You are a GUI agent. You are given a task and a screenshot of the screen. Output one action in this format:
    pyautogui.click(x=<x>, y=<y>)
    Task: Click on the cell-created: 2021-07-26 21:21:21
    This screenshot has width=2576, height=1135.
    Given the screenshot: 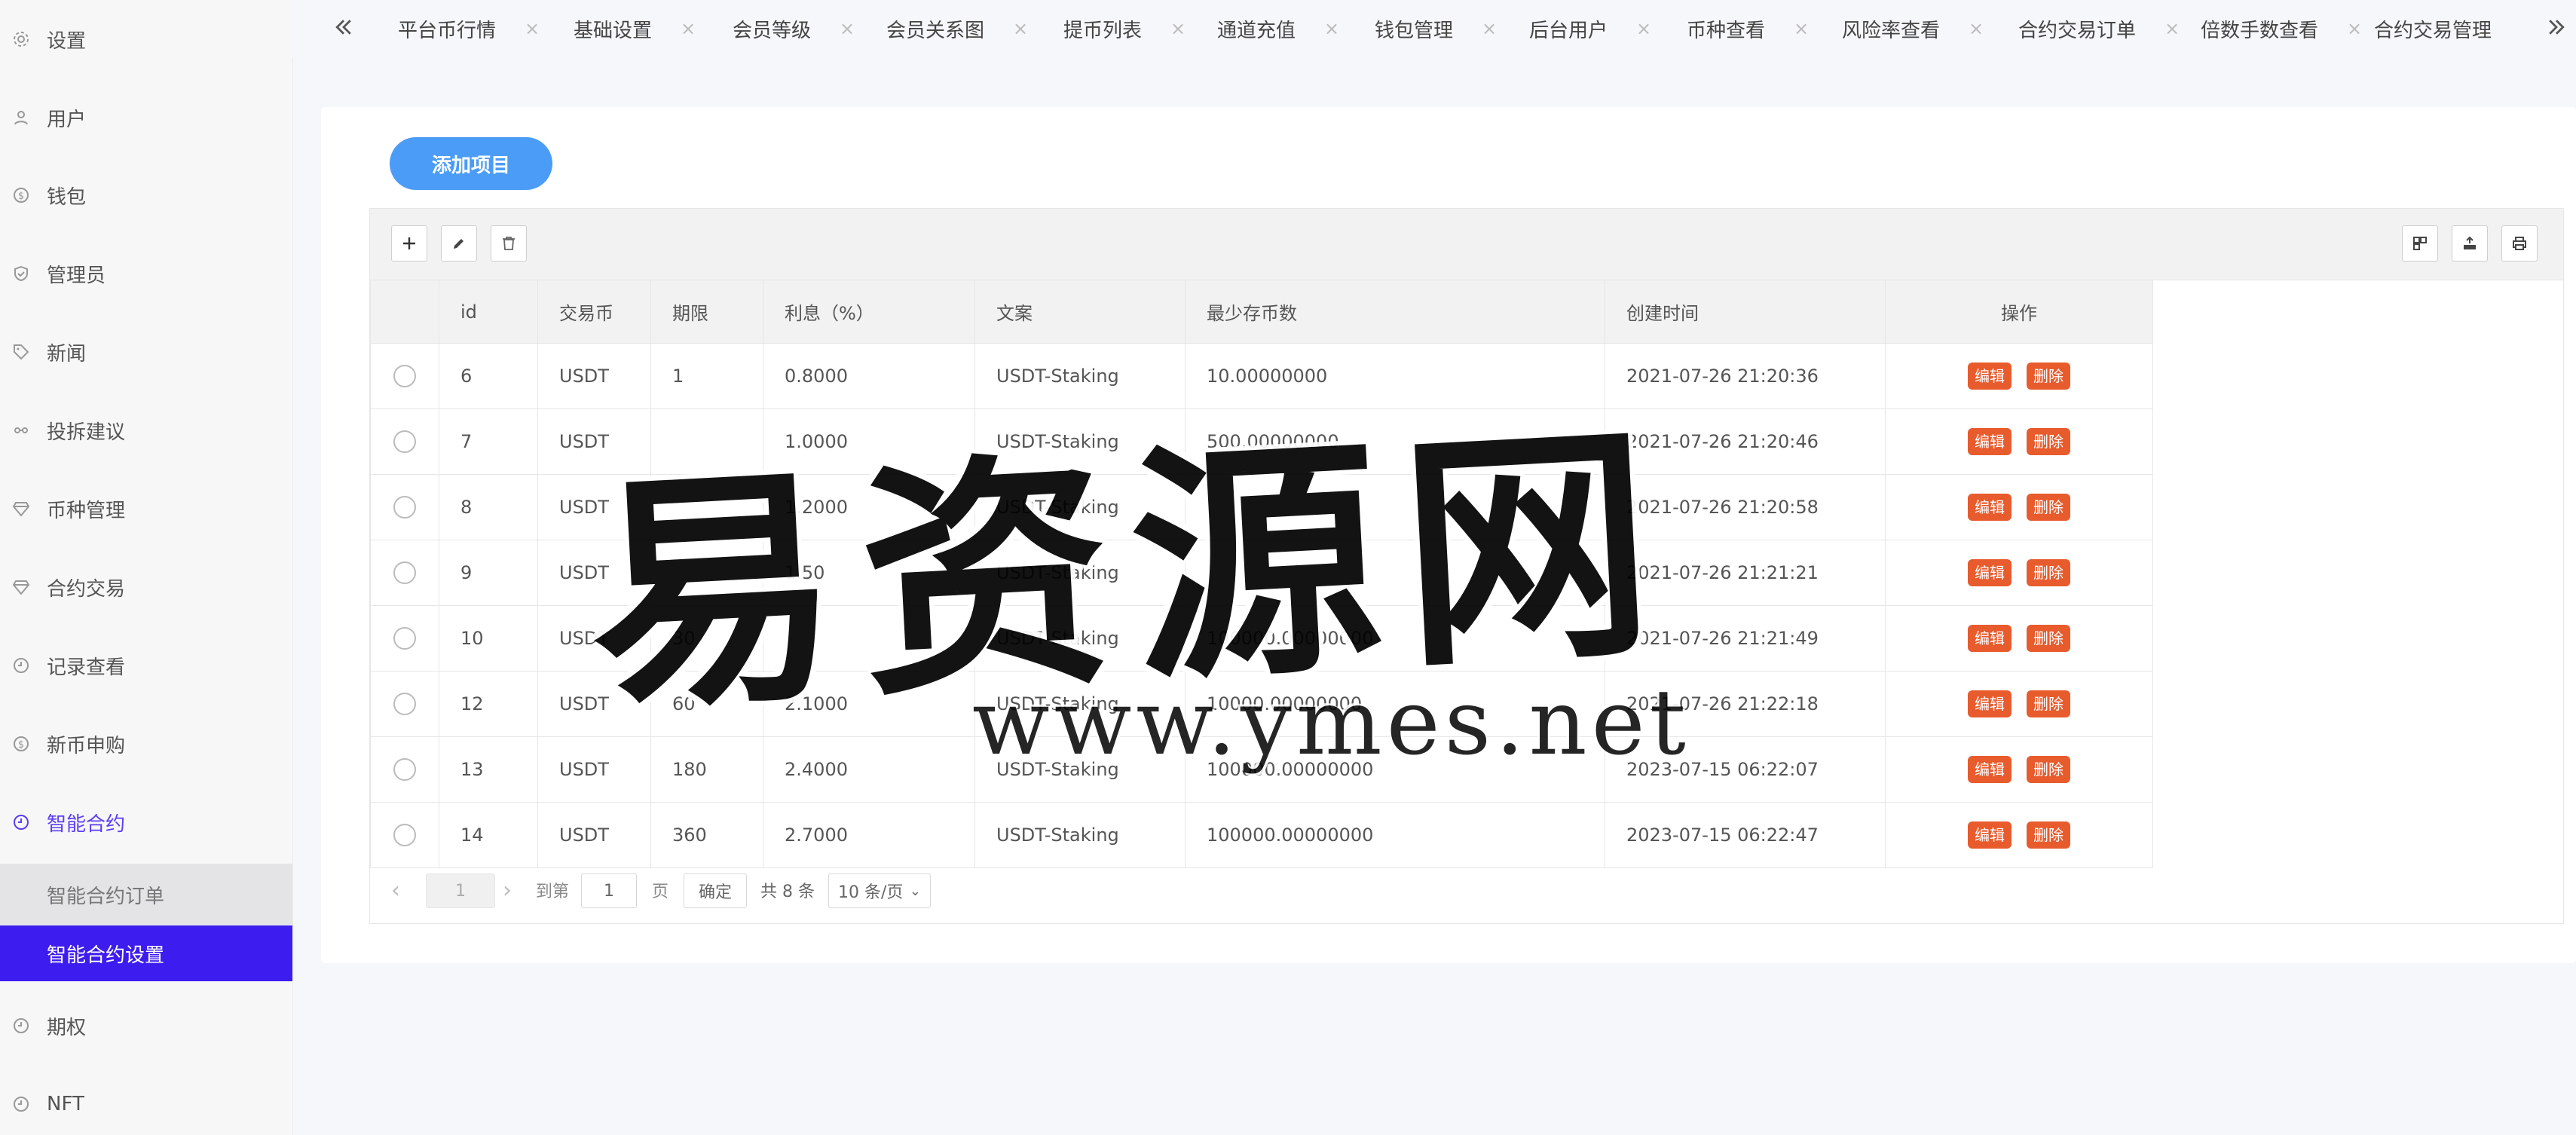 What is the action you would take?
    pyautogui.click(x=1746, y=573)
    